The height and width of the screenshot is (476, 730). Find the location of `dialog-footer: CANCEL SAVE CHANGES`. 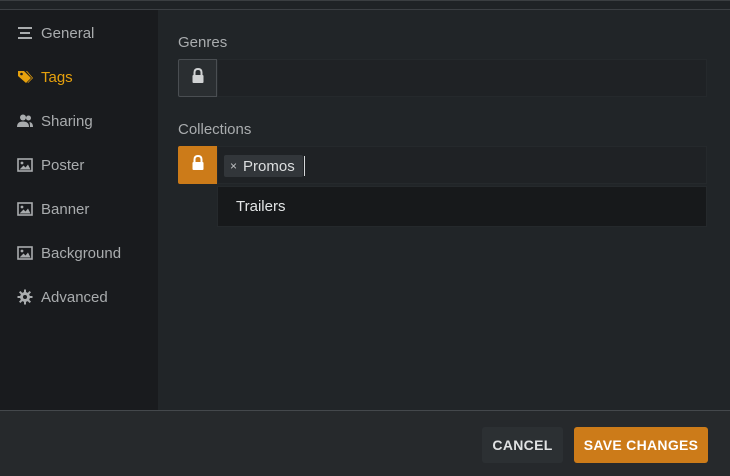

dialog-footer: CANCEL SAVE CHANGES is located at coordinates (365, 443).